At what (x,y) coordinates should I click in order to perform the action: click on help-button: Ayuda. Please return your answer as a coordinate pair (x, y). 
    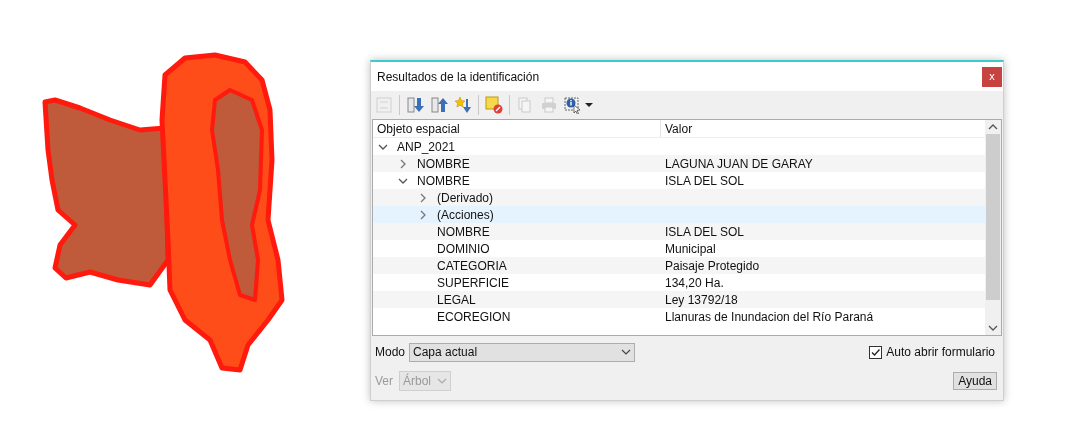
    Looking at the image, I should click on (975, 381).